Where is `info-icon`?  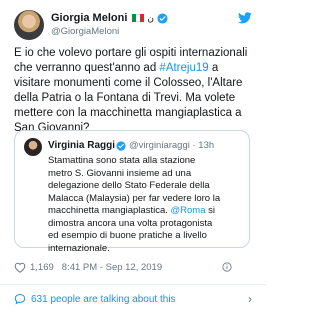 info-icon is located at coordinates (227, 267).